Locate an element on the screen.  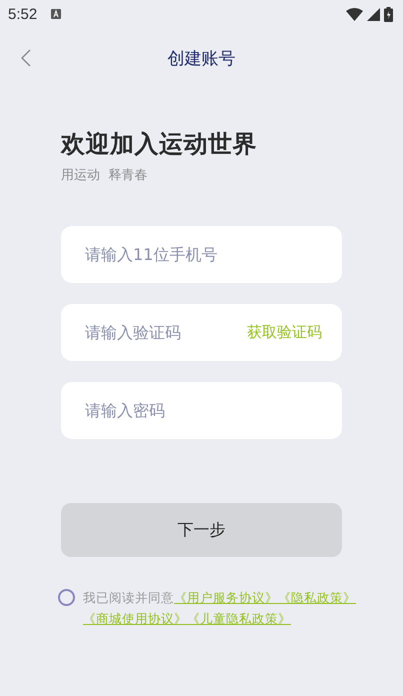
get-code-button: 获取验证码 is located at coordinates (284, 332).